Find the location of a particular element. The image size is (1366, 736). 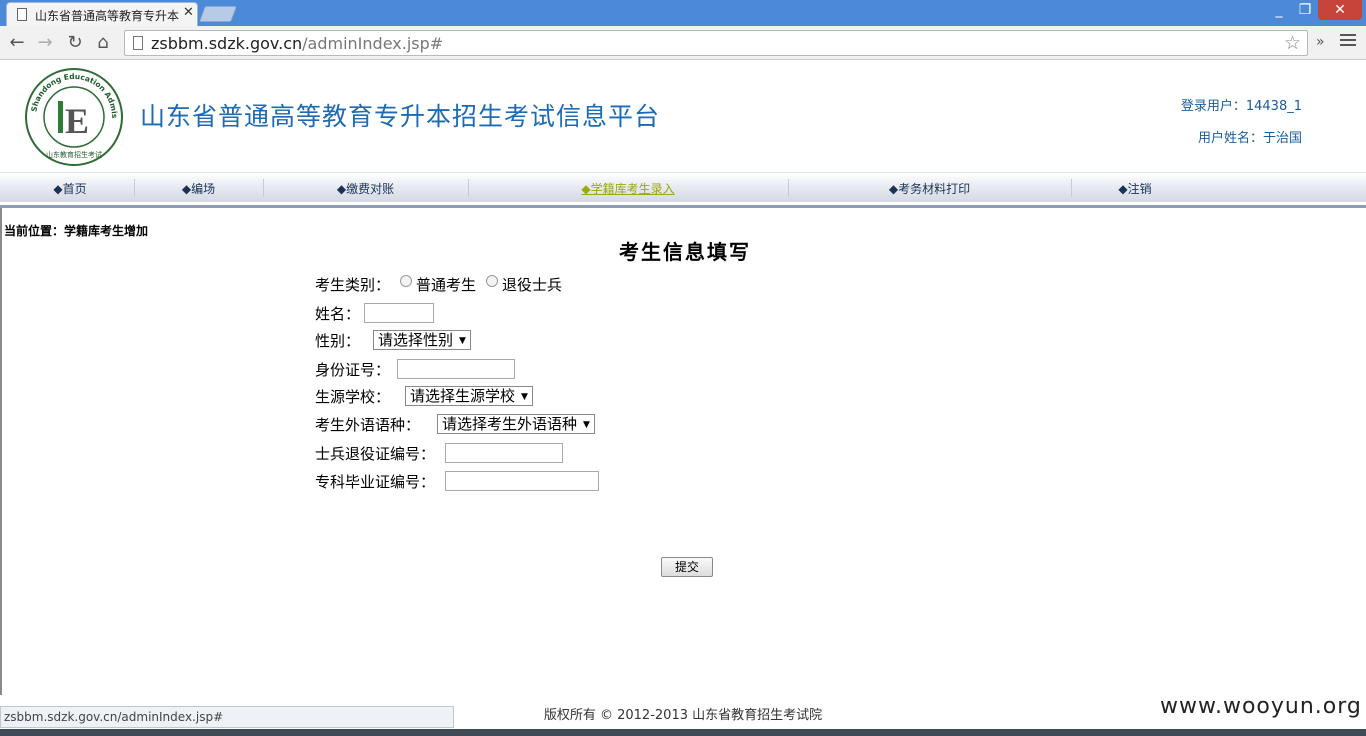

user-name: 用户姓名：于治国 is located at coordinates (1249, 138).